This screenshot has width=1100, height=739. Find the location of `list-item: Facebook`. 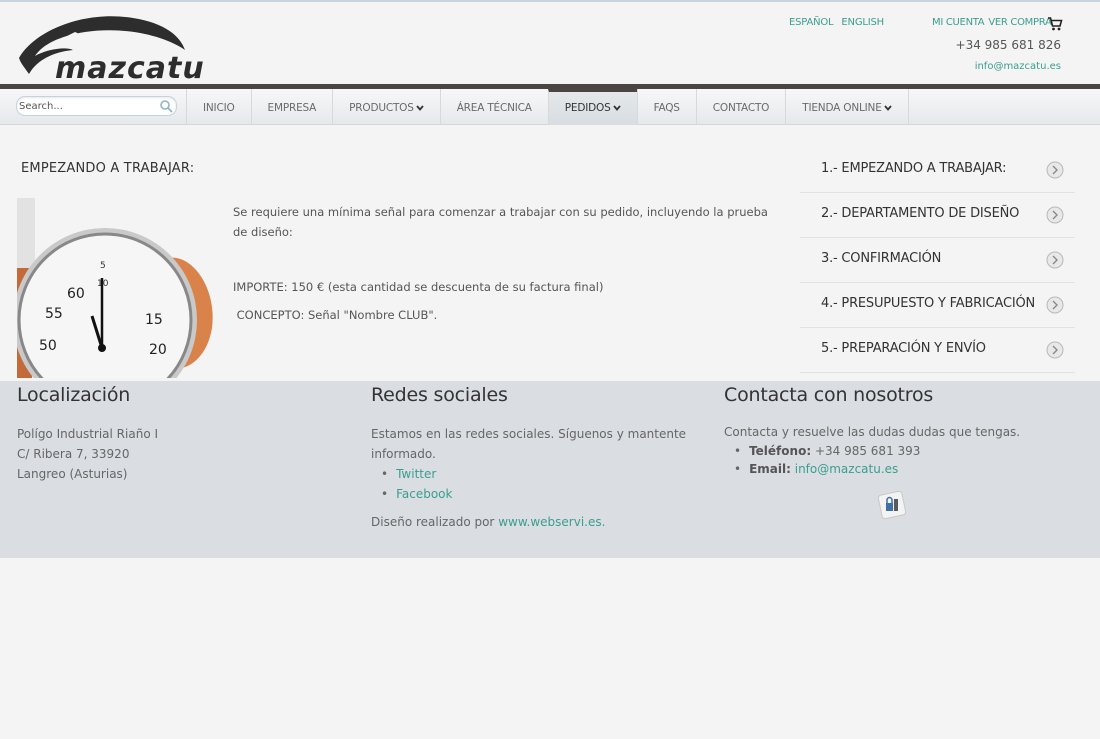

list-item: Facebook is located at coordinates (536, 494).